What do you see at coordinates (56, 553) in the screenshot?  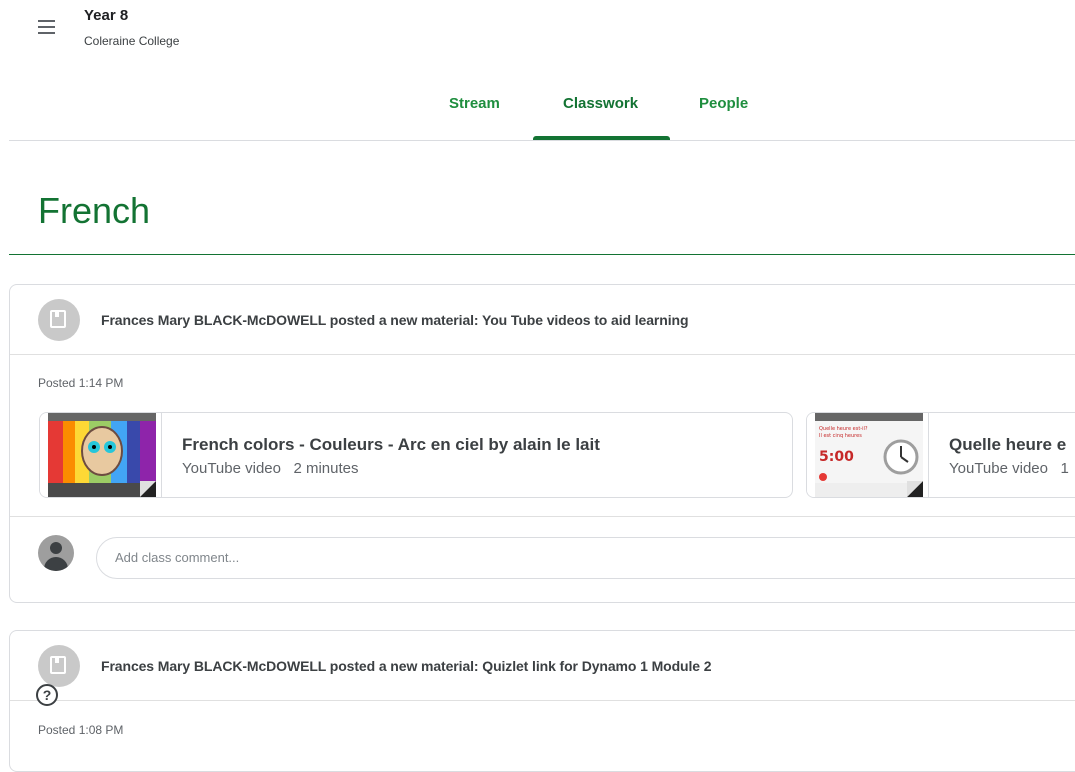 I see `user-avatar-icon` at bounding box center [56, 553].